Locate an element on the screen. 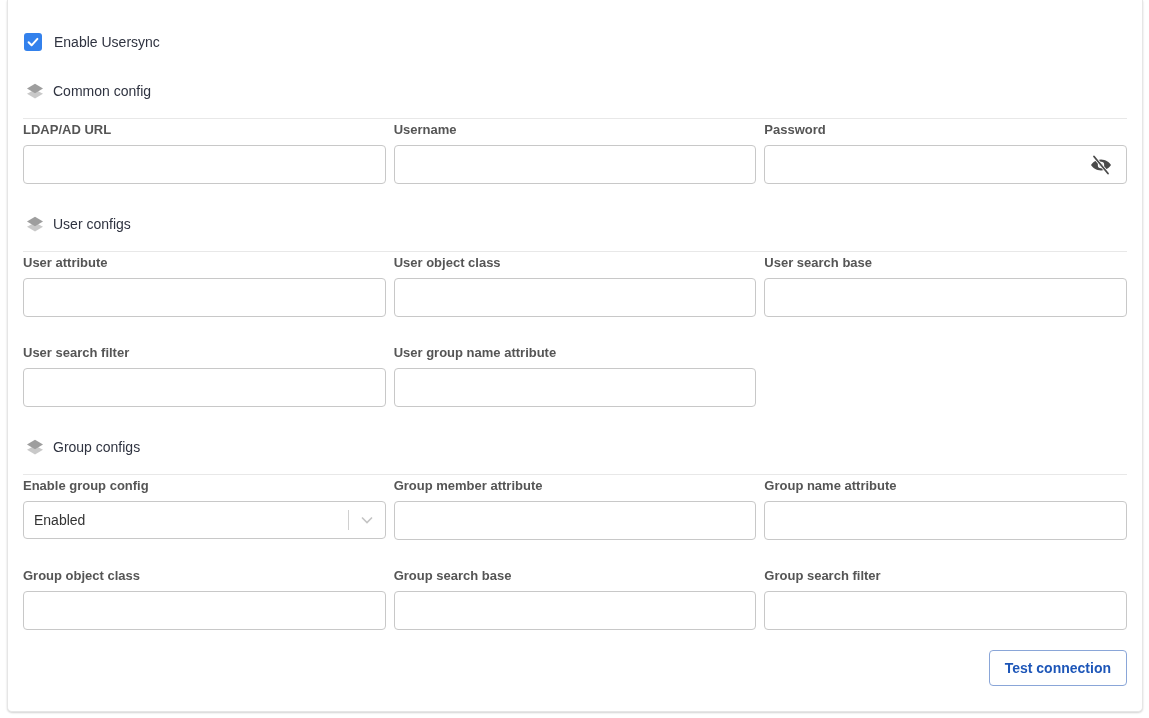 Image resolution: width=1149 pixels, height=718 pixels. eye-slash-icon is located at coordinates (1101, 164).